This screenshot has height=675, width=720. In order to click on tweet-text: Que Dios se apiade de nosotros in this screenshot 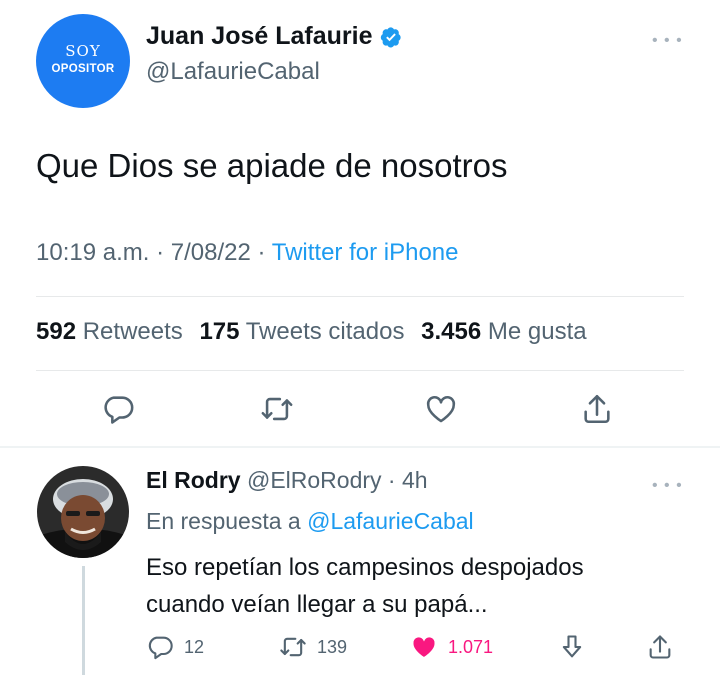, I will do `click(272, 165)`.